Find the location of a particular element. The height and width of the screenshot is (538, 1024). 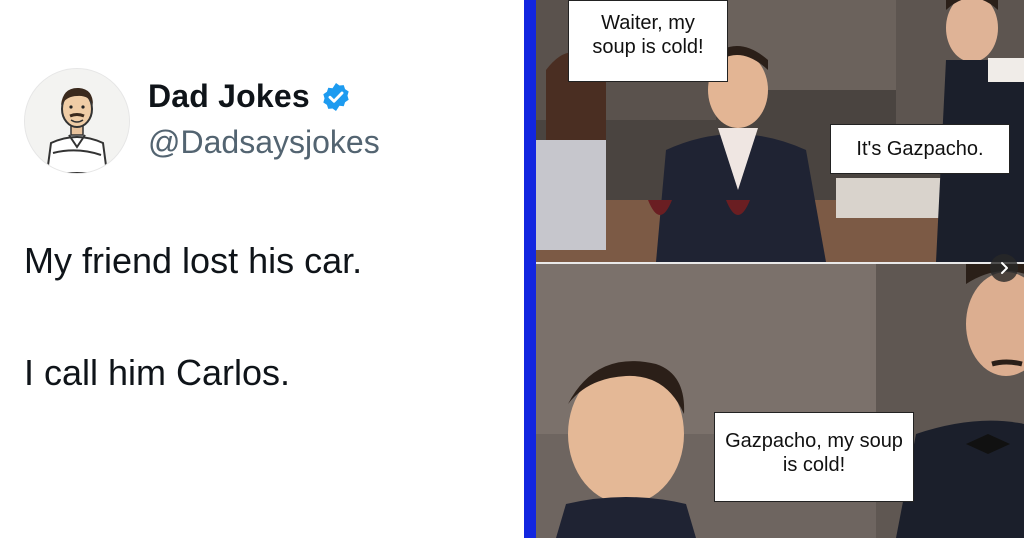

tweet-text-line-1: My friend lost his car. is located at coordinates (193, 260).